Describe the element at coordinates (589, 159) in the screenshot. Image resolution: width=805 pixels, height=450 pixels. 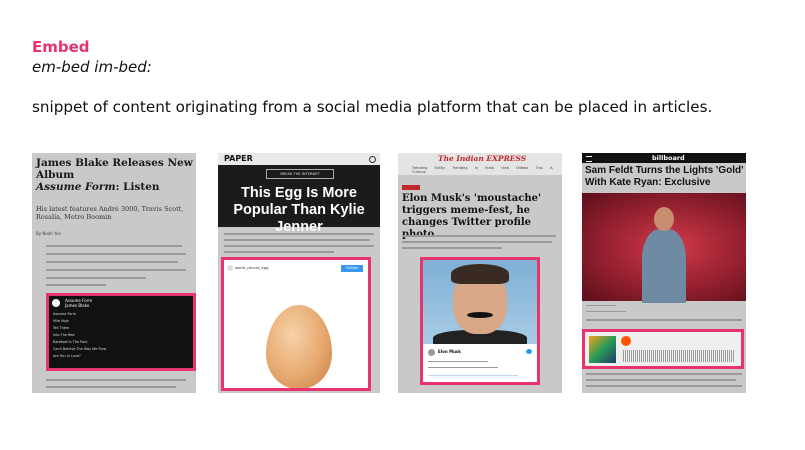
I see `menu-icon` at that location.